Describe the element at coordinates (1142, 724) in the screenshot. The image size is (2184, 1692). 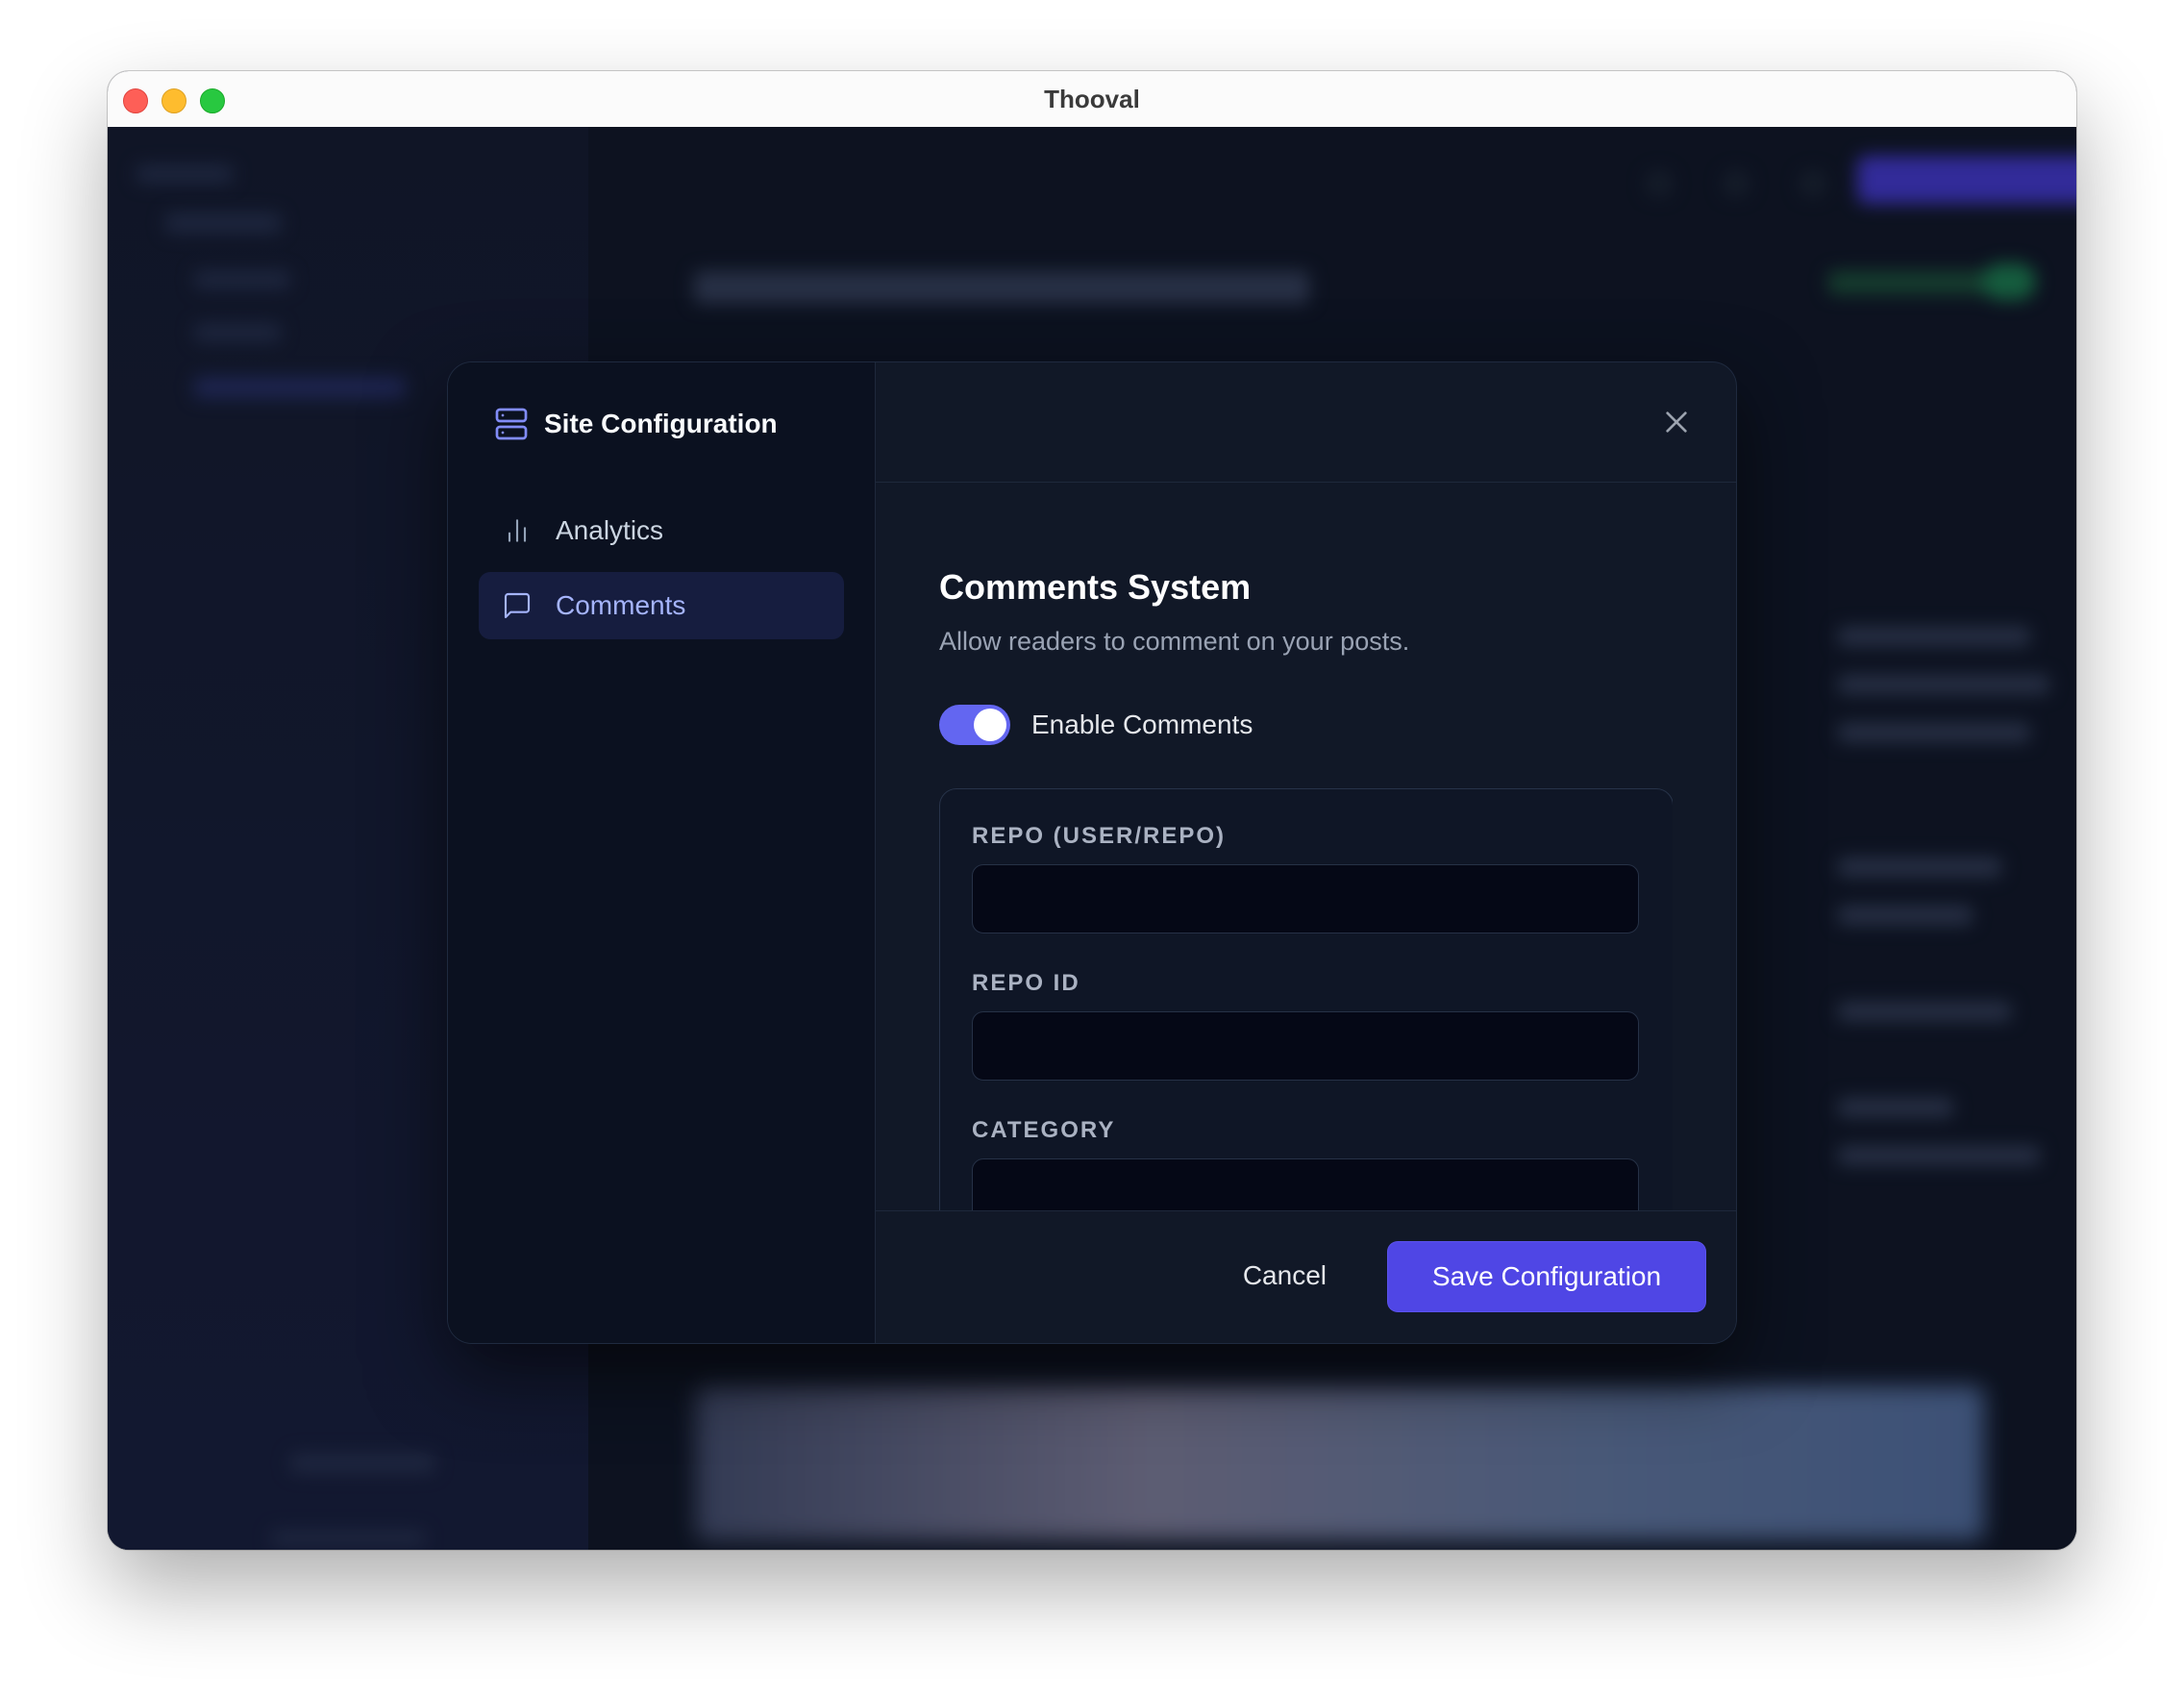
I see `enable-comments-label: Enable Comments` at that location.